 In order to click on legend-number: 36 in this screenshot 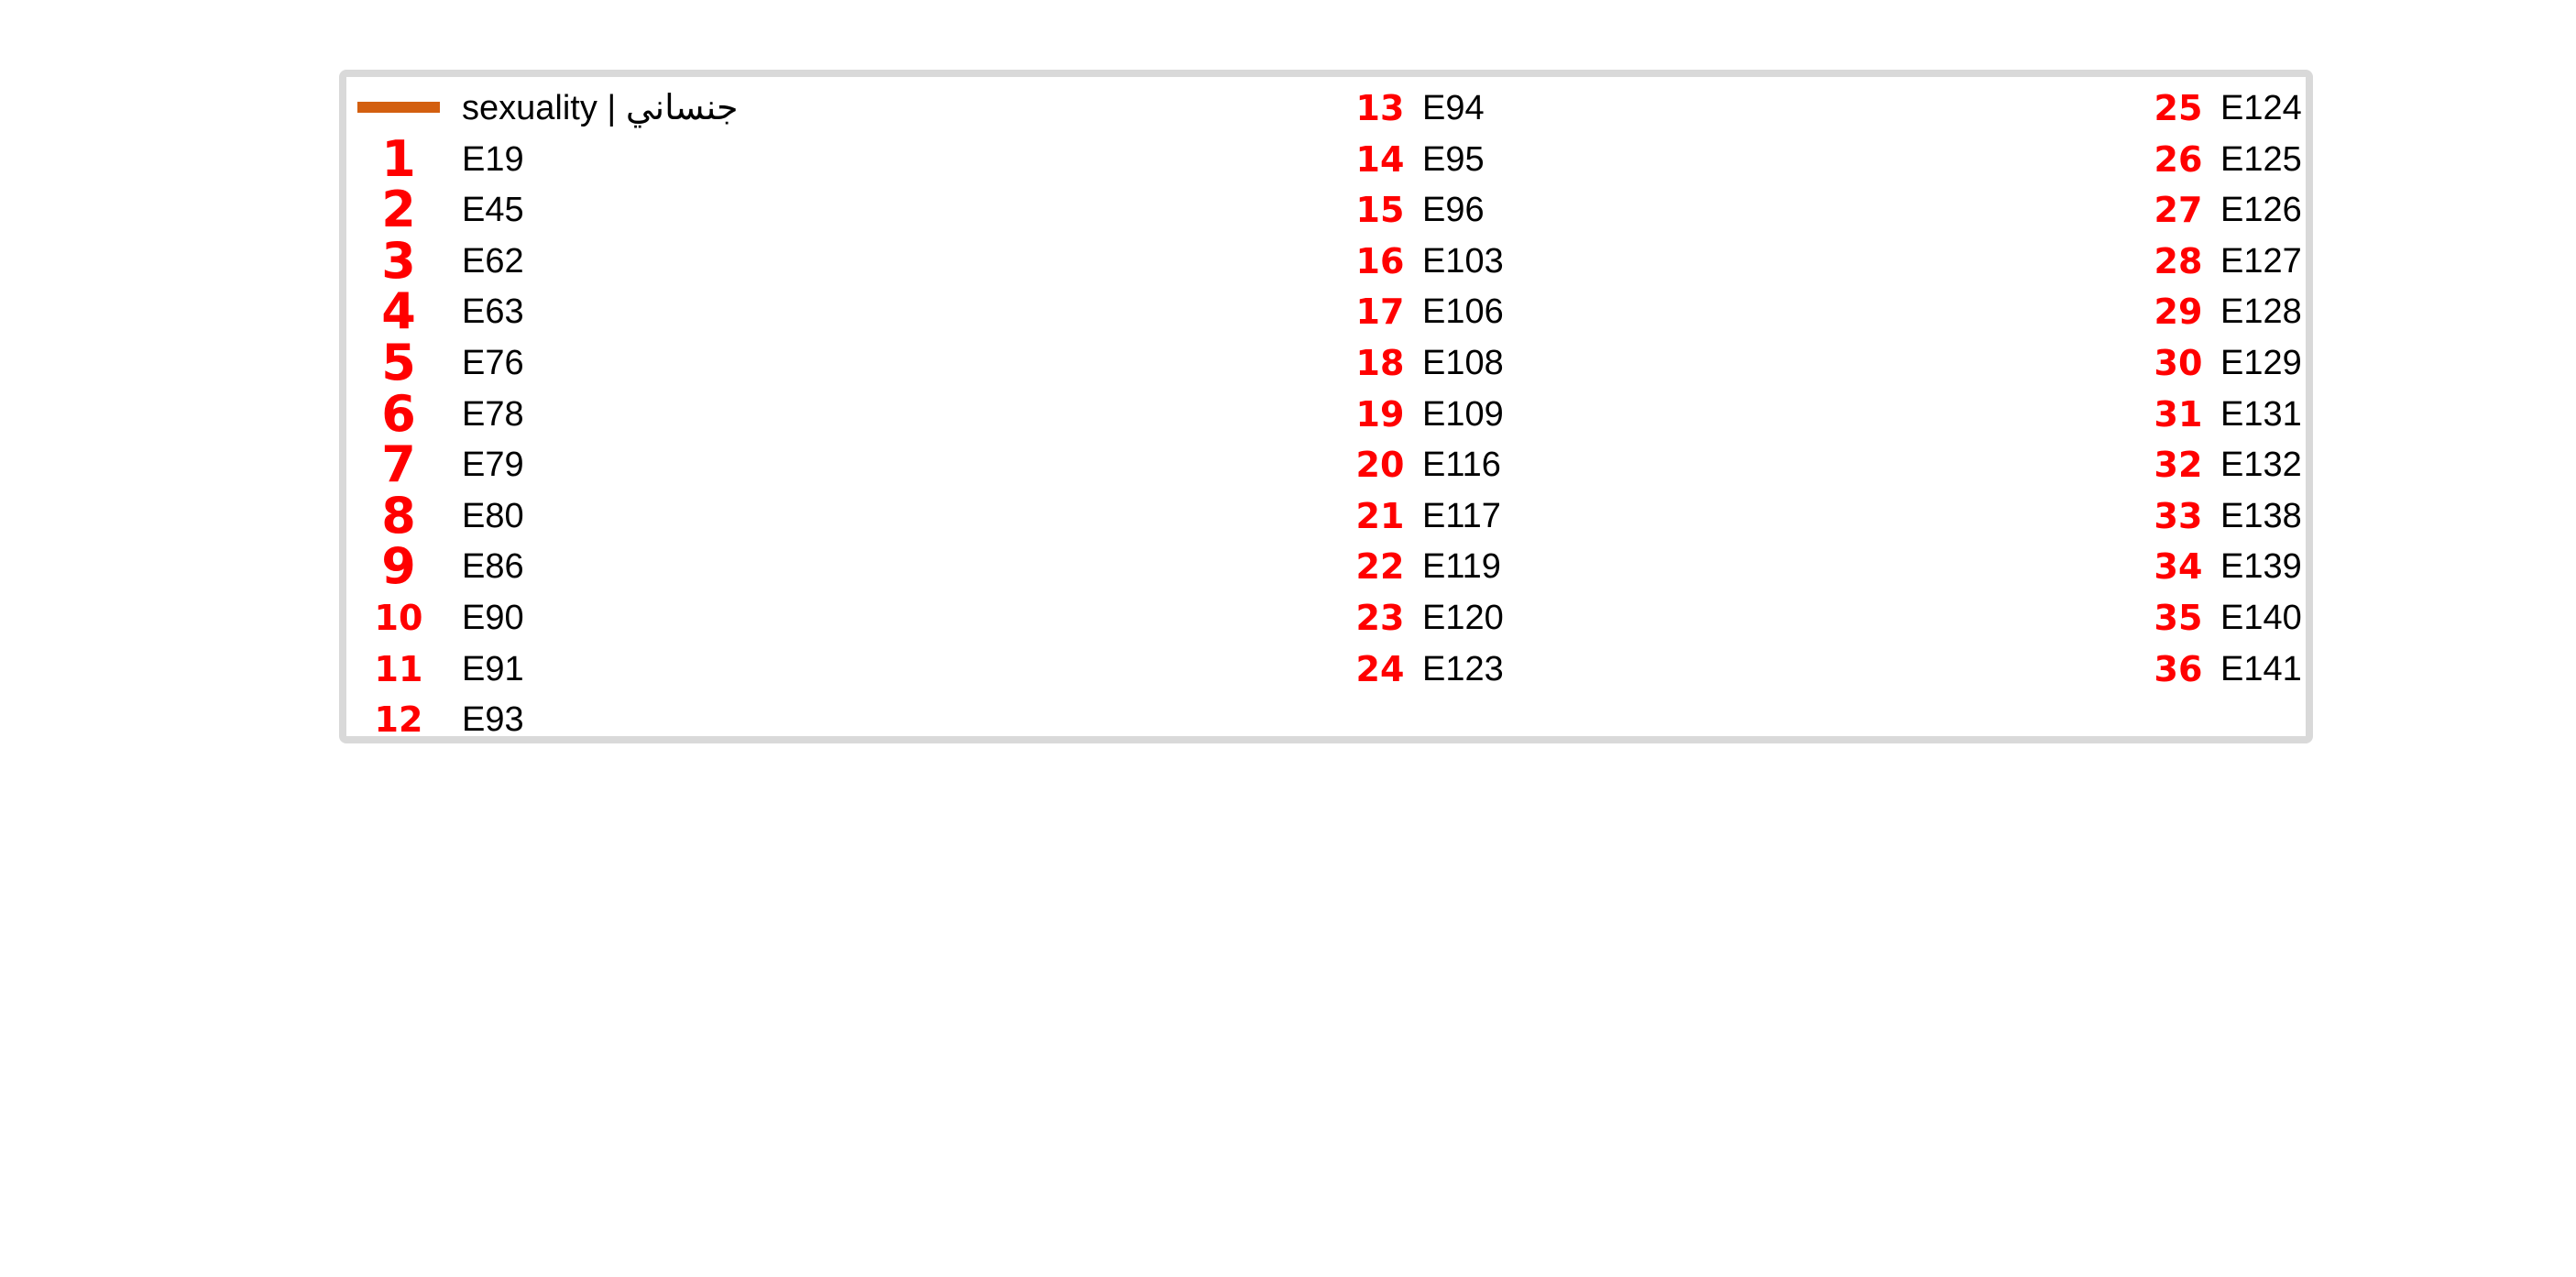, I will do `click(2178, 668)`.